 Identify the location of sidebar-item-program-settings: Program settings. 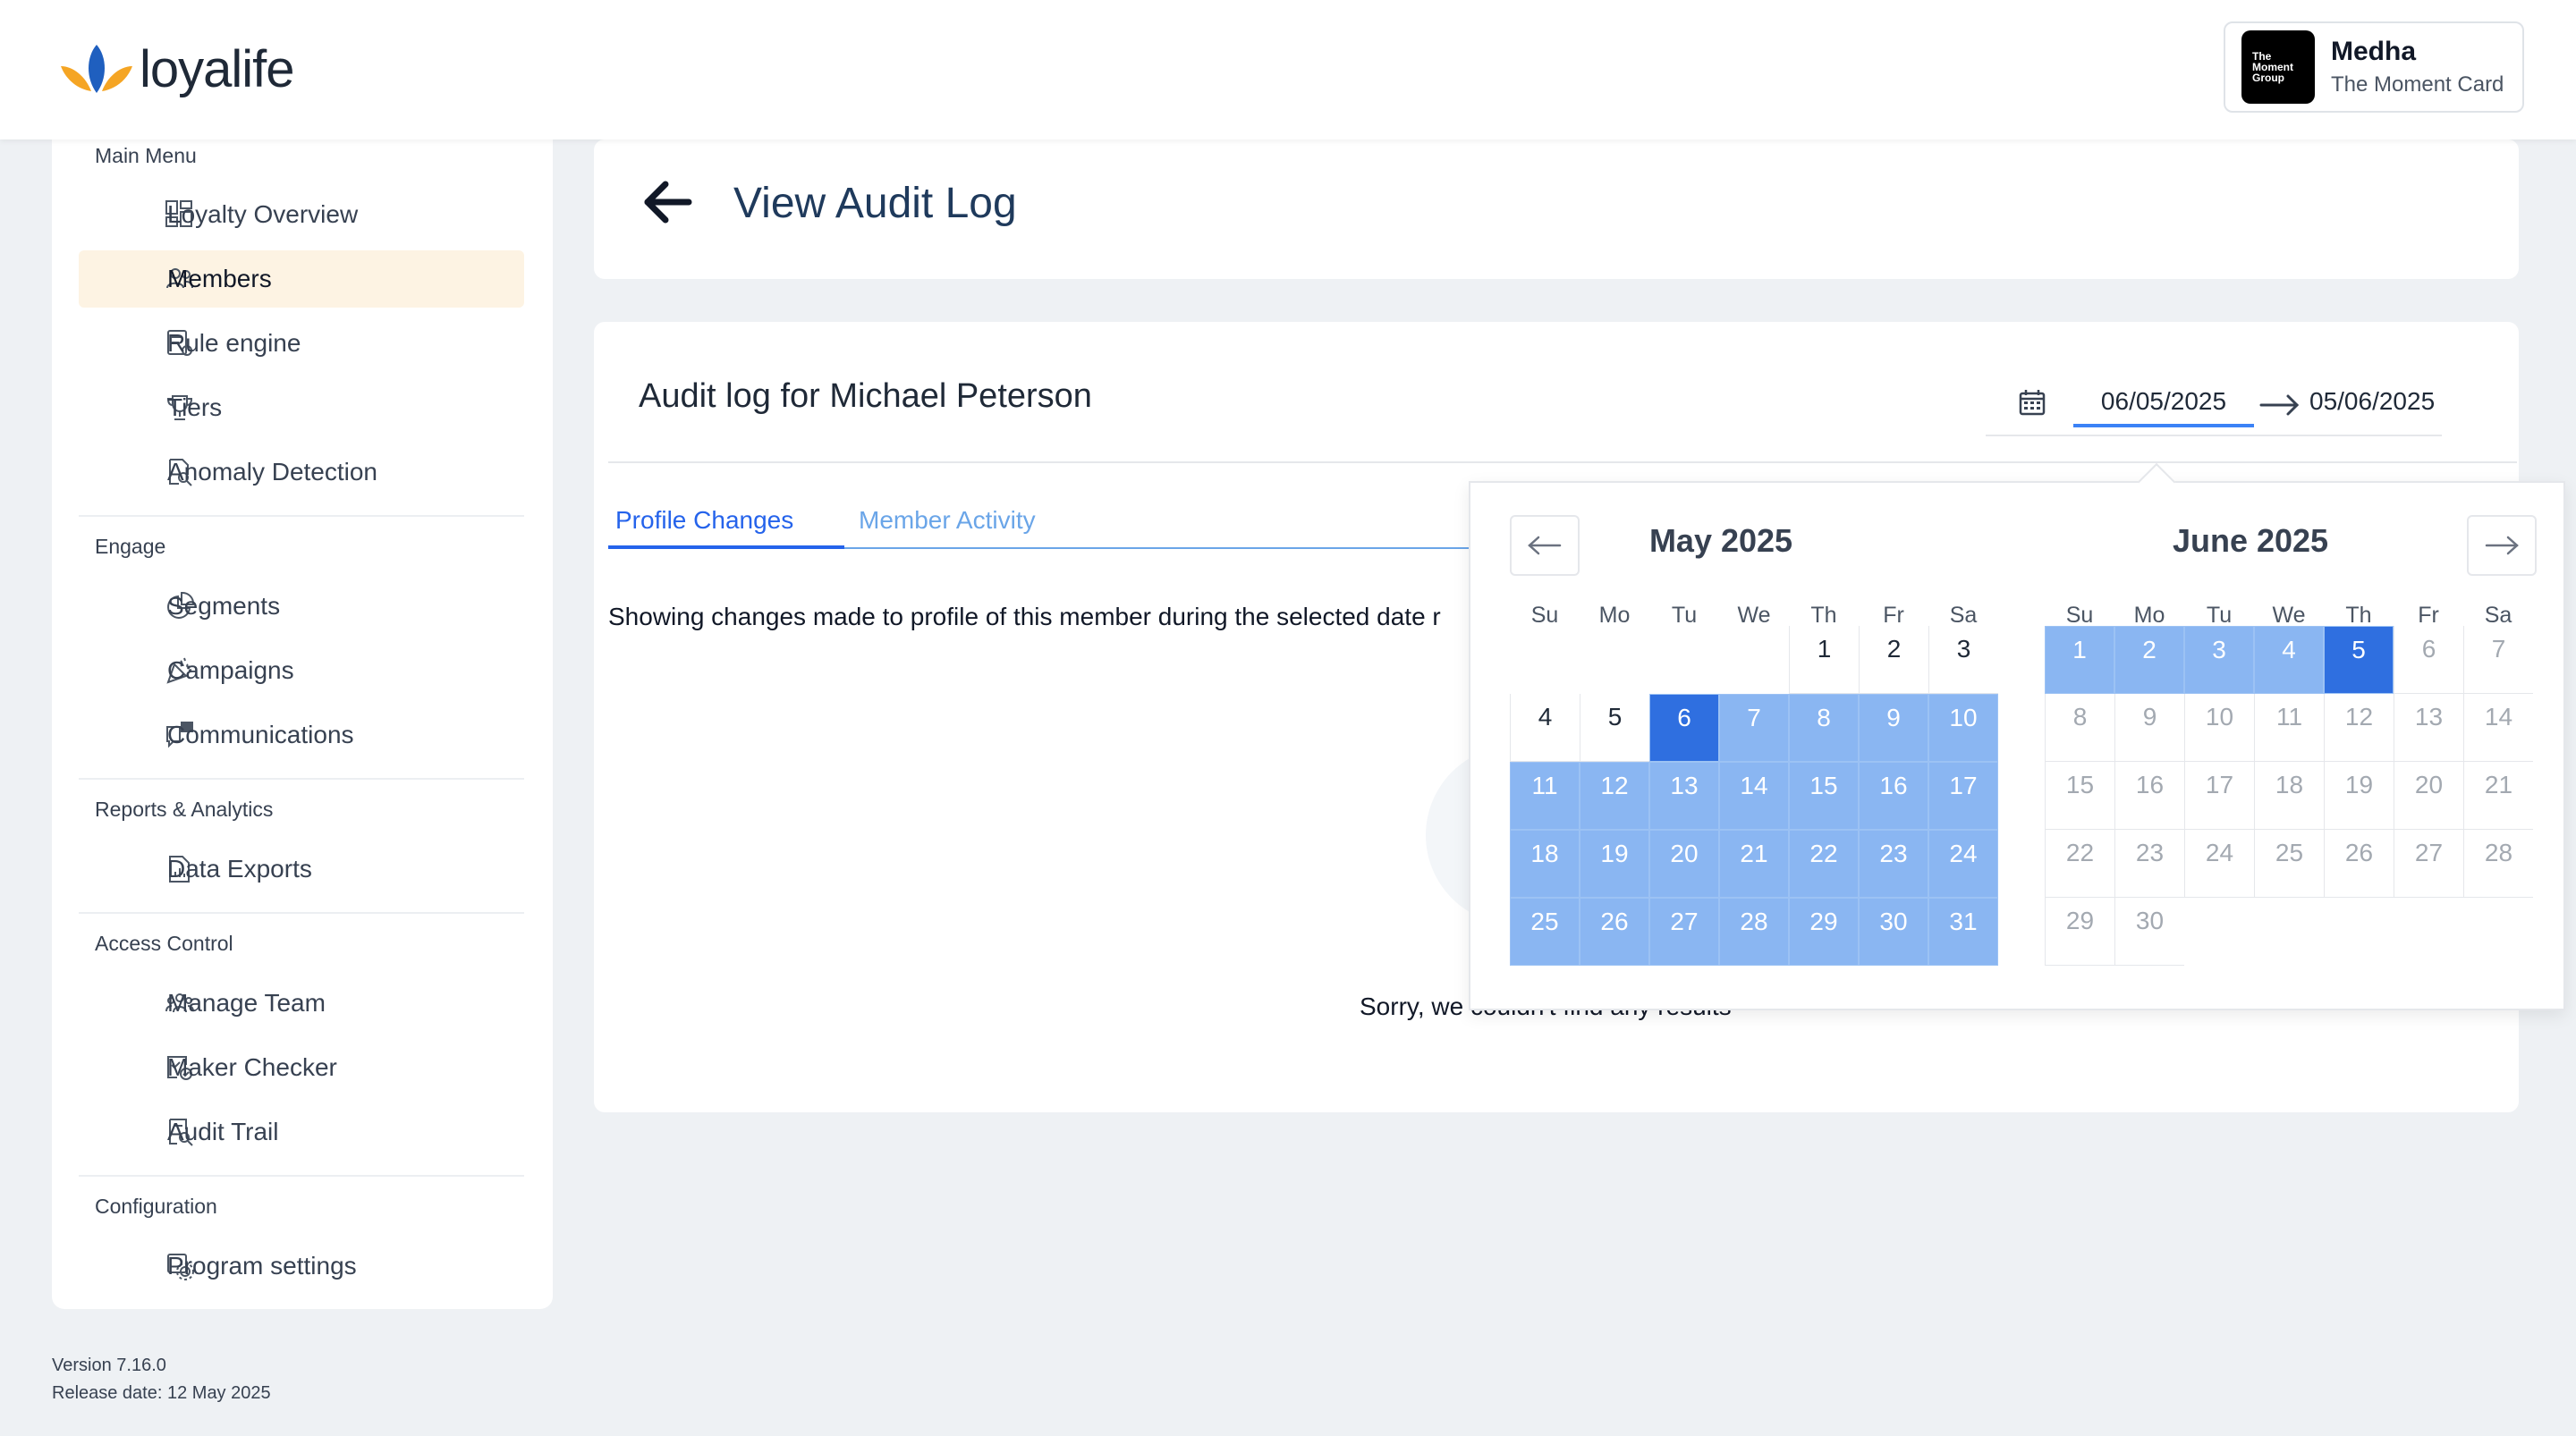
(301, 1266).